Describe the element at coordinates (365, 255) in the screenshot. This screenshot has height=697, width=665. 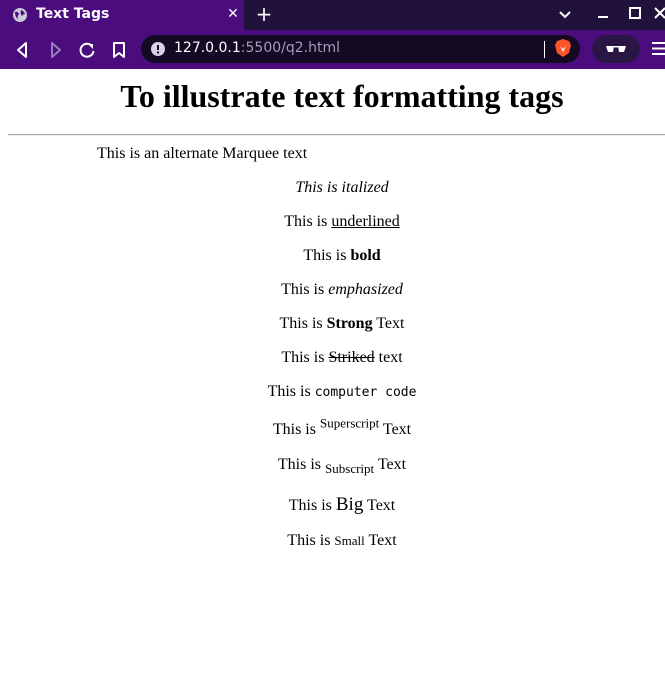
I see `bold-text: bold` at that location.